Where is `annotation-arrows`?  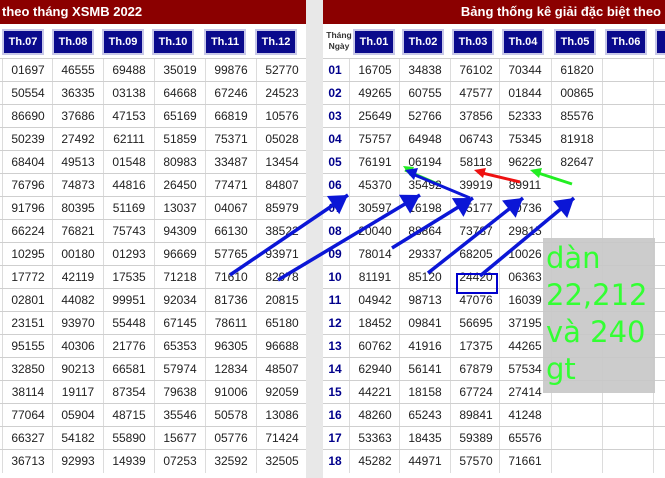 annotation-arrows is located at coordinates (402, 224).